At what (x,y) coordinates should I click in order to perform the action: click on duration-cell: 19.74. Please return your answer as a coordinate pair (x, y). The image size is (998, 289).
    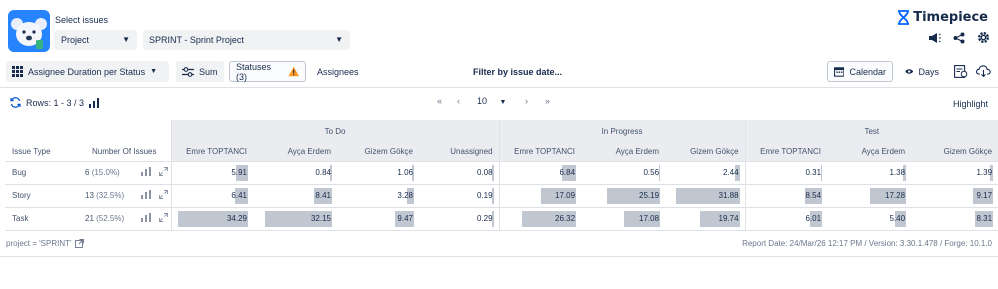
    Looking at the image, I should click on (705, 219).